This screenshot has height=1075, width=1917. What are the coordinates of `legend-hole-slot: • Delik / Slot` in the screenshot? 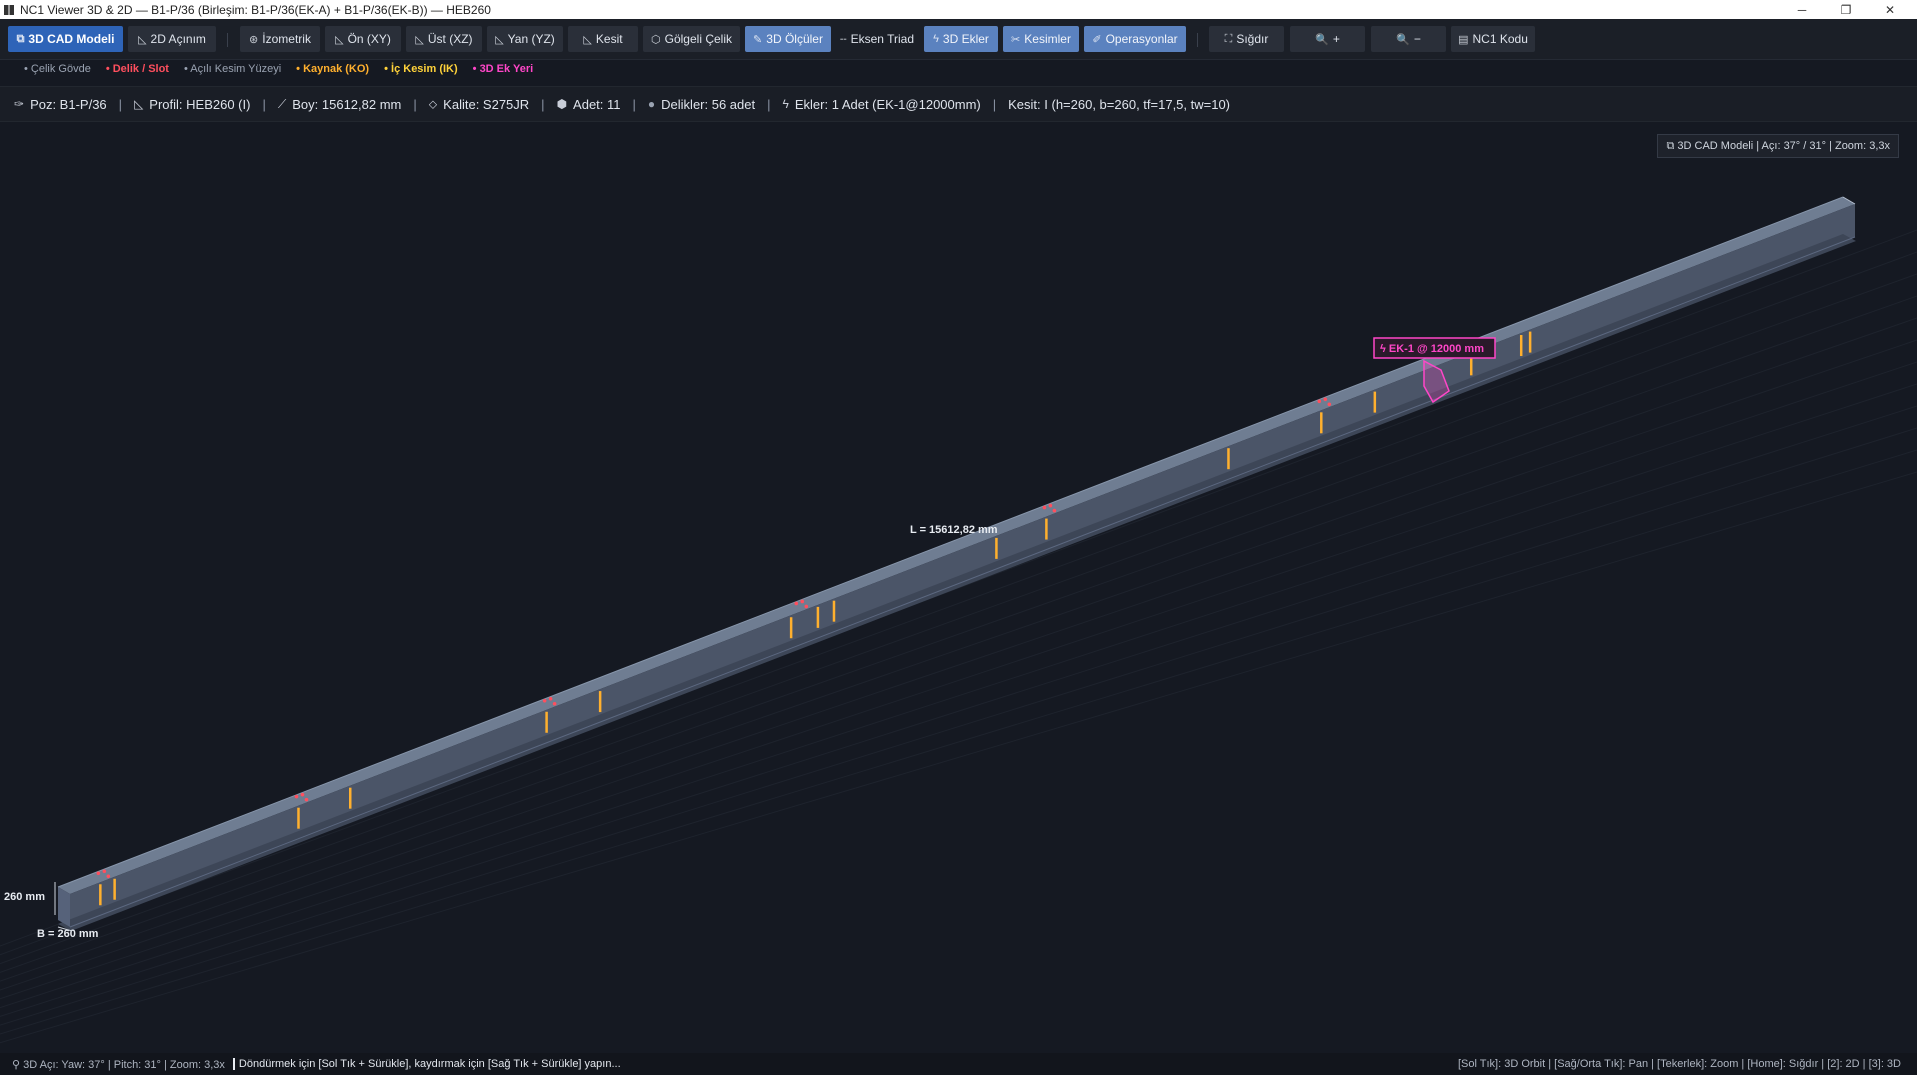 It's located at (137, 69).